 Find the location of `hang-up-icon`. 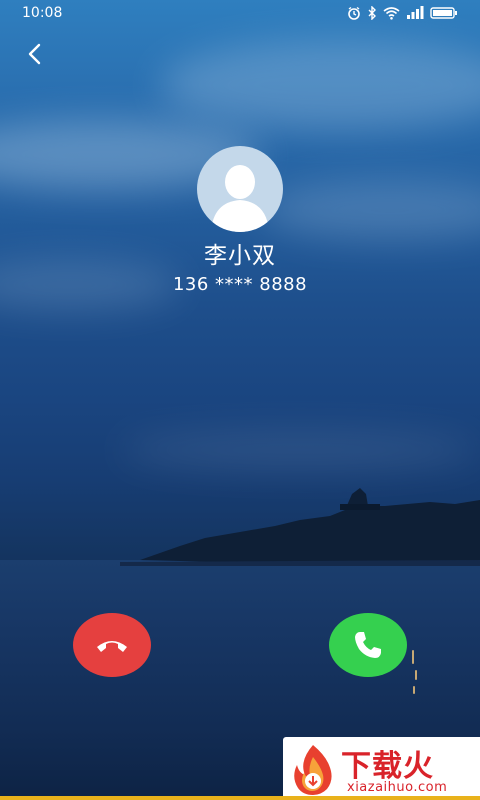

hang-up-icon is located at coordinates (112, 646).